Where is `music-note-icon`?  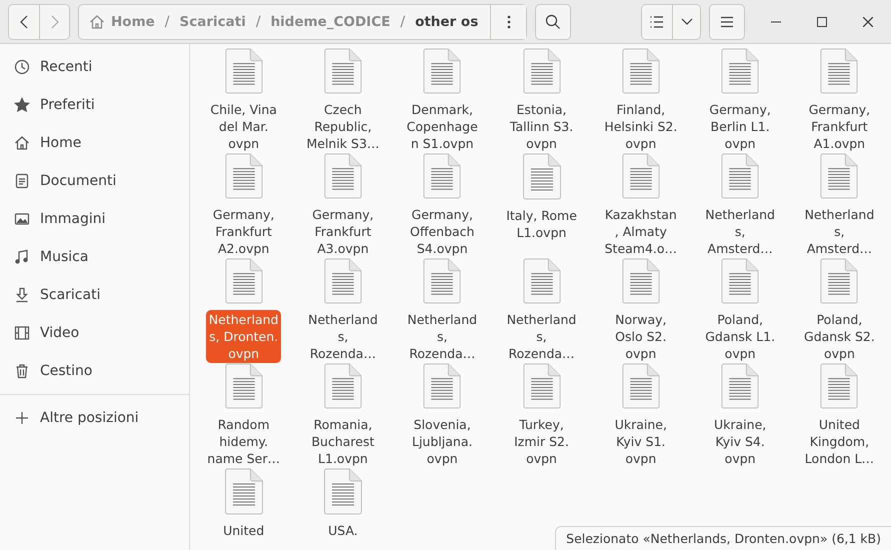
music-note-icon is located at coordinates (22, 257).